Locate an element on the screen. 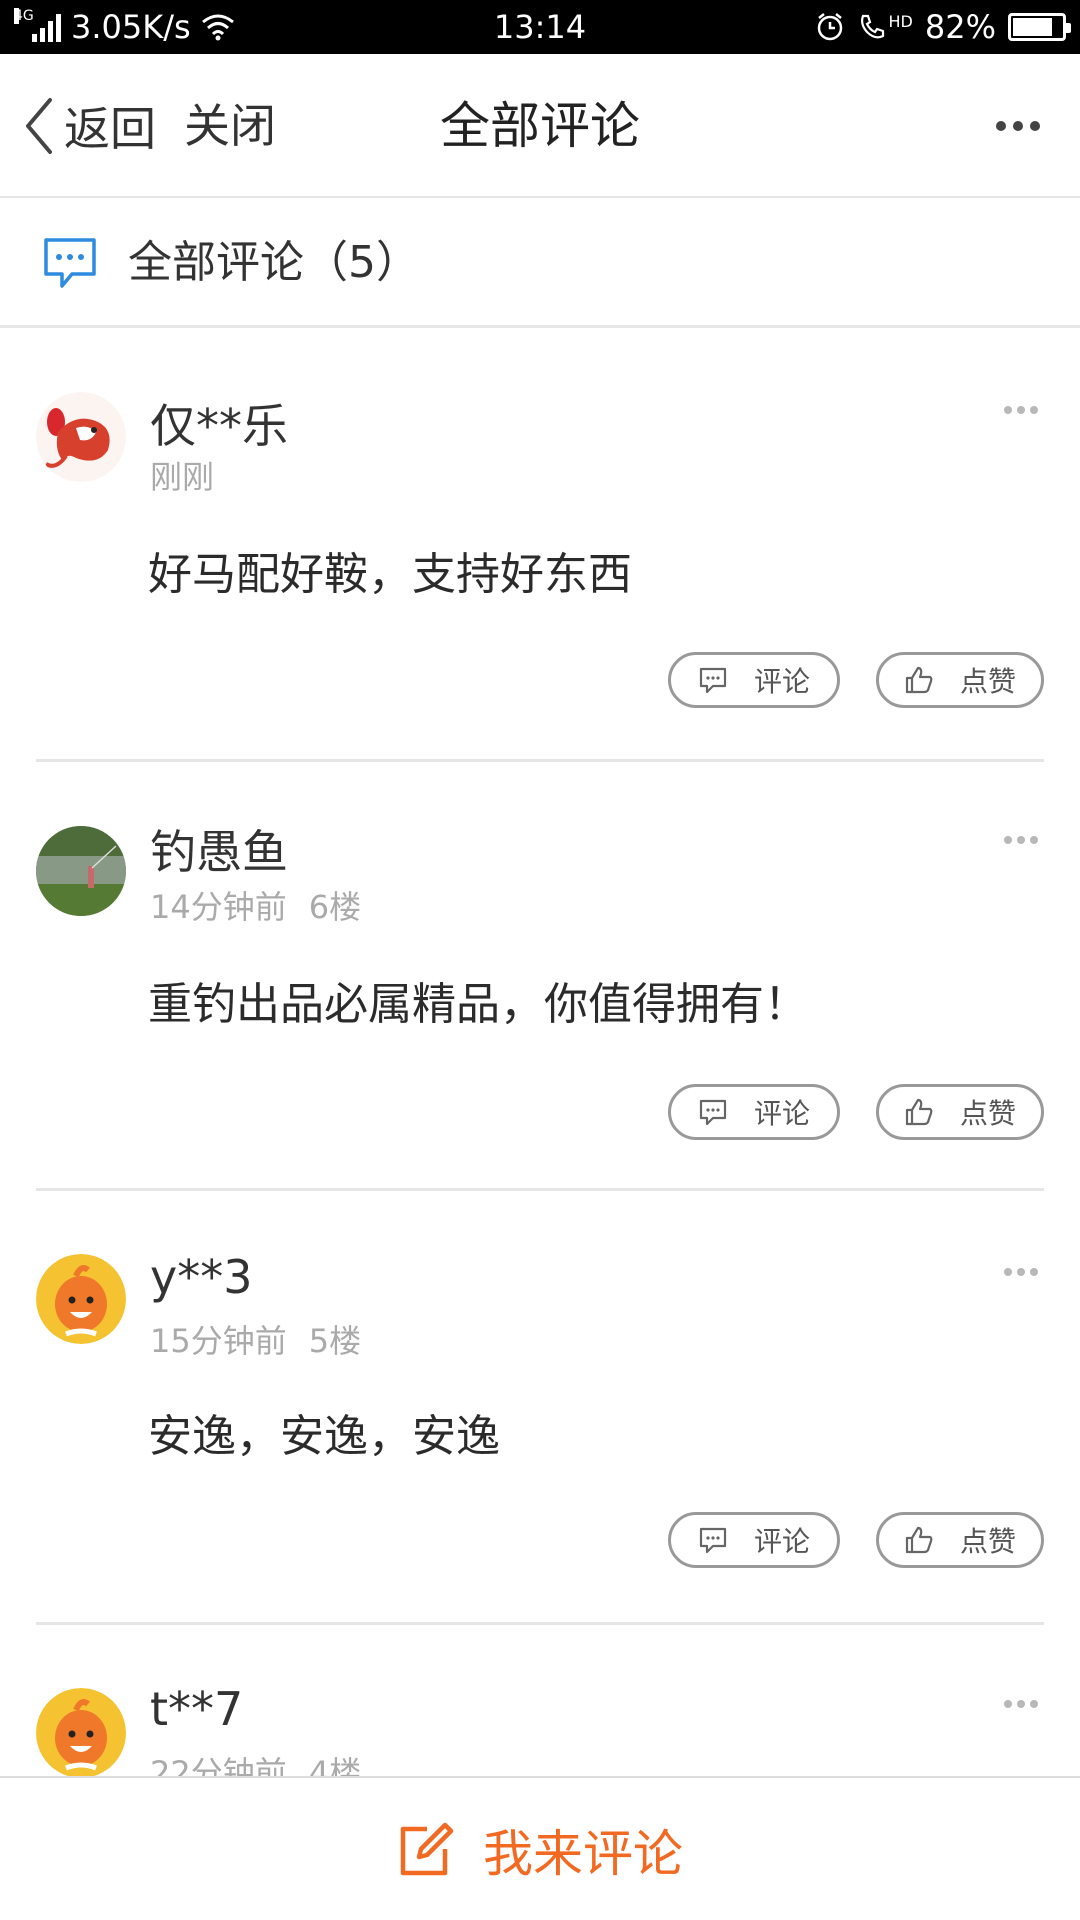 This screenshot has height=1920, width=1080. write-comment-button: 我来评论 is located at coordinates (540, 1849).